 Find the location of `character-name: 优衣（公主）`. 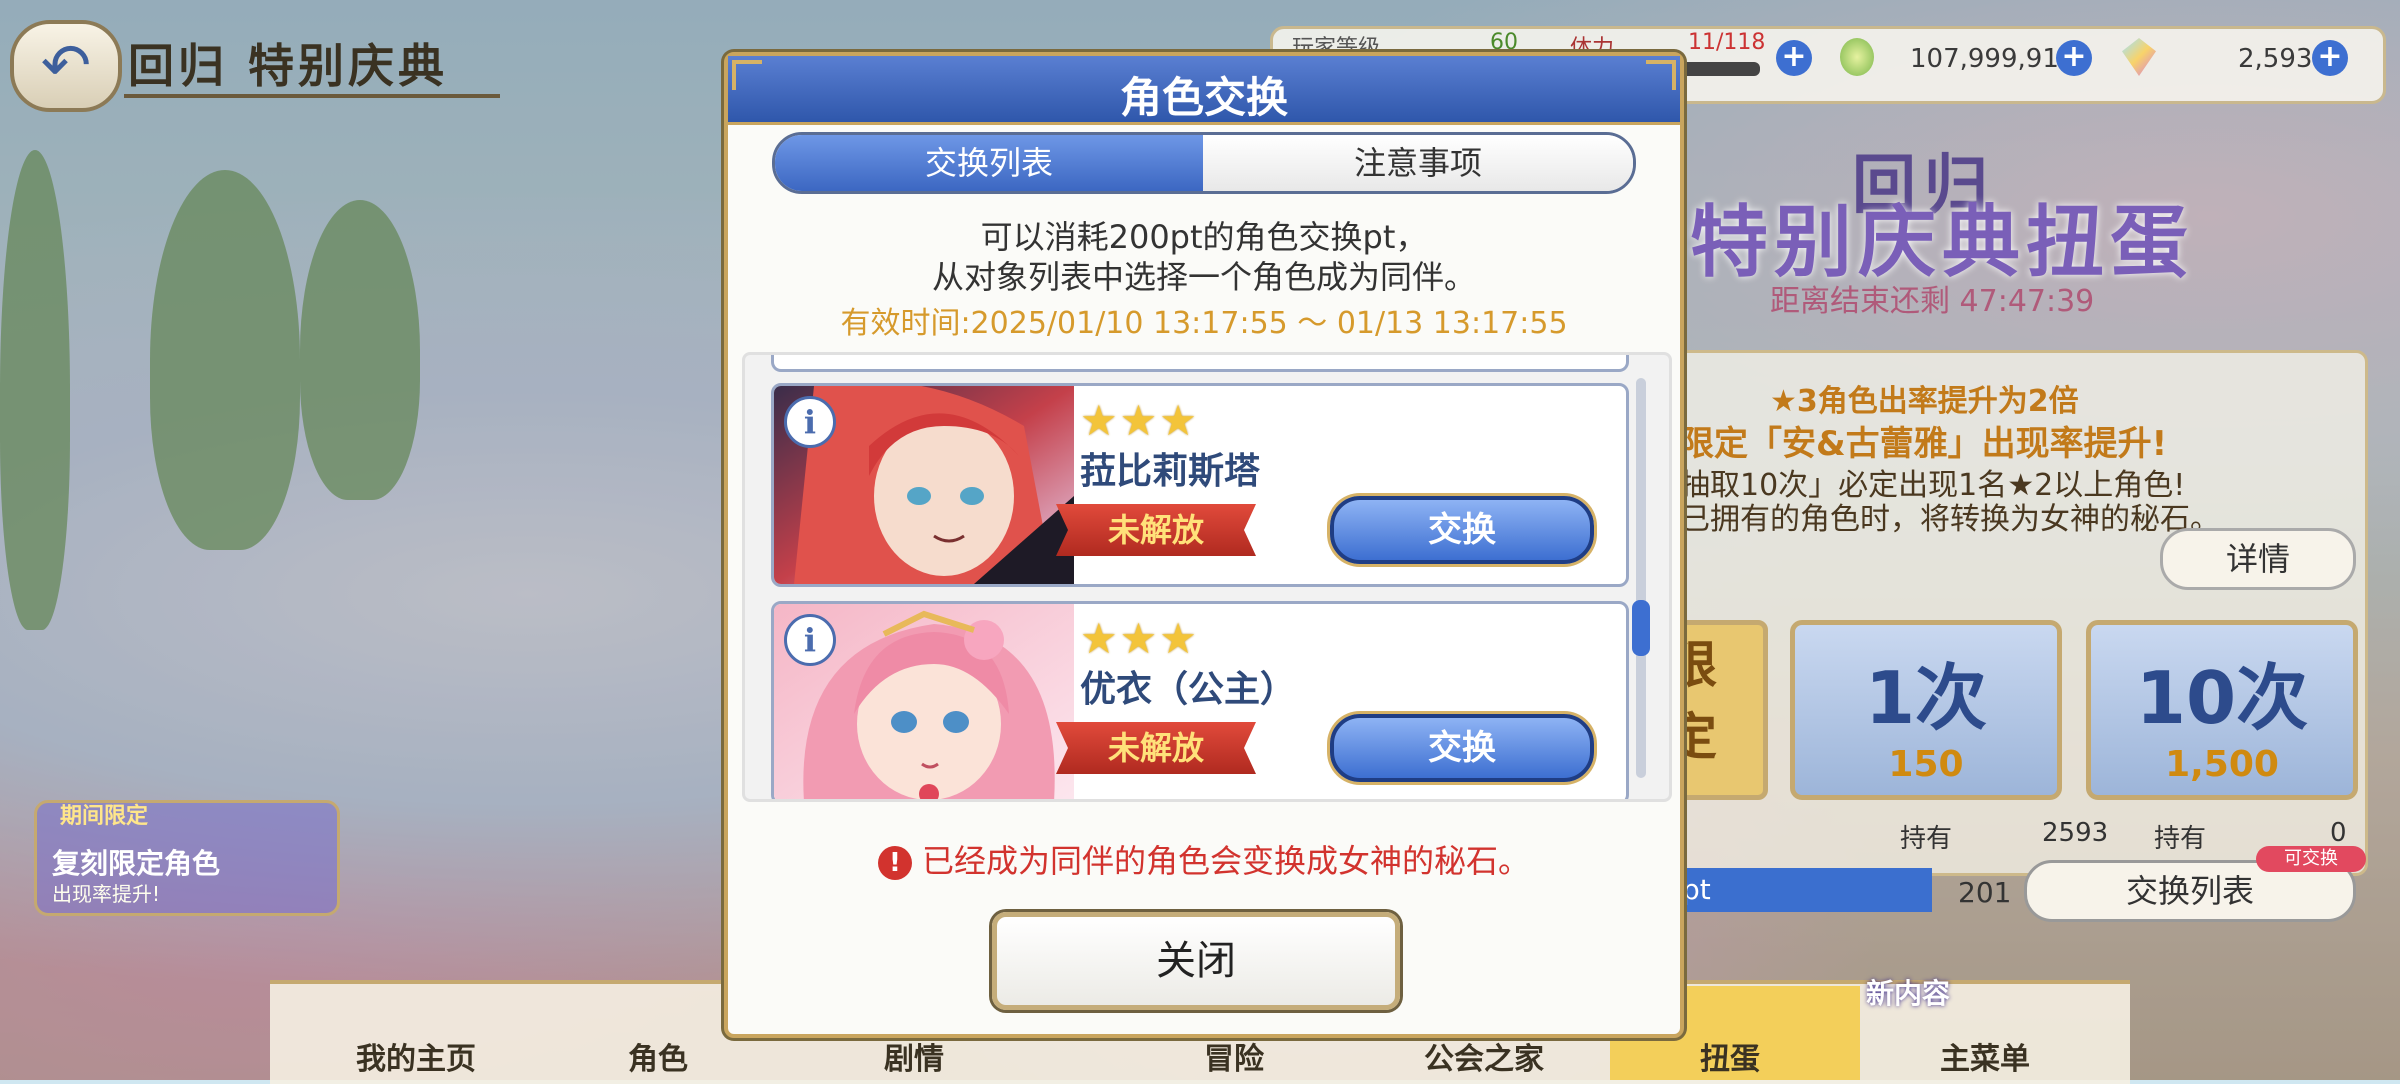

character-name: 优衣（公主） is located at coordinates (1188, 689).